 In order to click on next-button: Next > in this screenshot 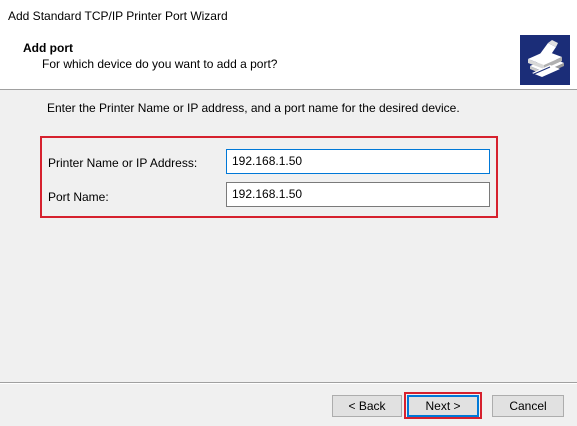, I will do `click(443, 406)`.